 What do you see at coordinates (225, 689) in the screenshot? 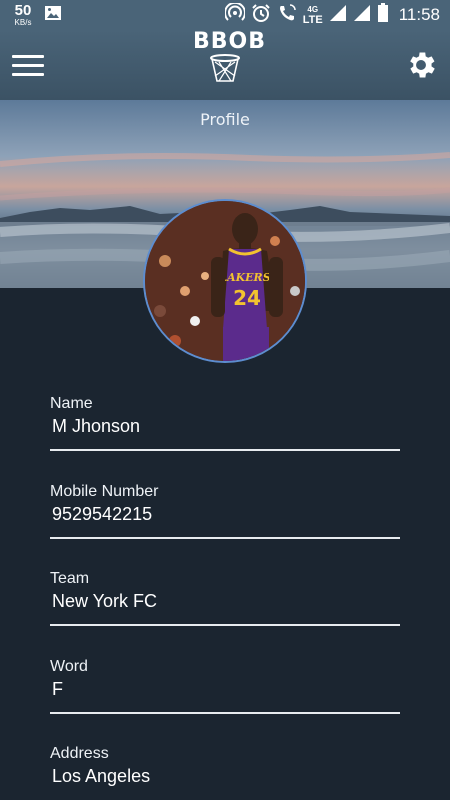
I see `word-input: F` at bounding box center [225, 689].